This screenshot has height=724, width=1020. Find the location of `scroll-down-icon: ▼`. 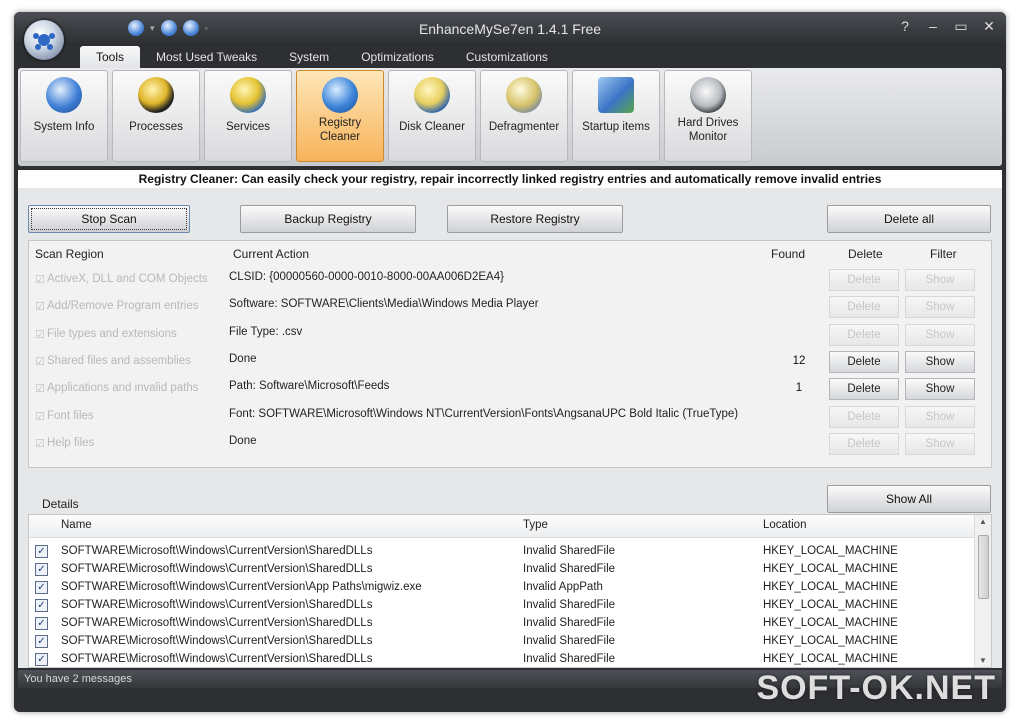

scroll-down-icon: ▼ is located at coordinates (983, 660).